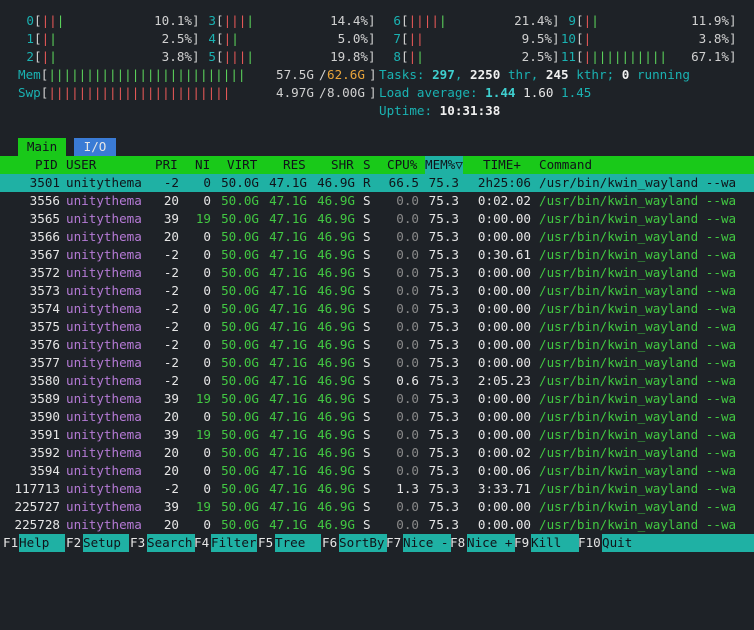 The width and height of the screenshot is (754, 630). Describe the element at coordinates (44, 452) in the screenshot. I see `cell-pid: 3592` at that location.